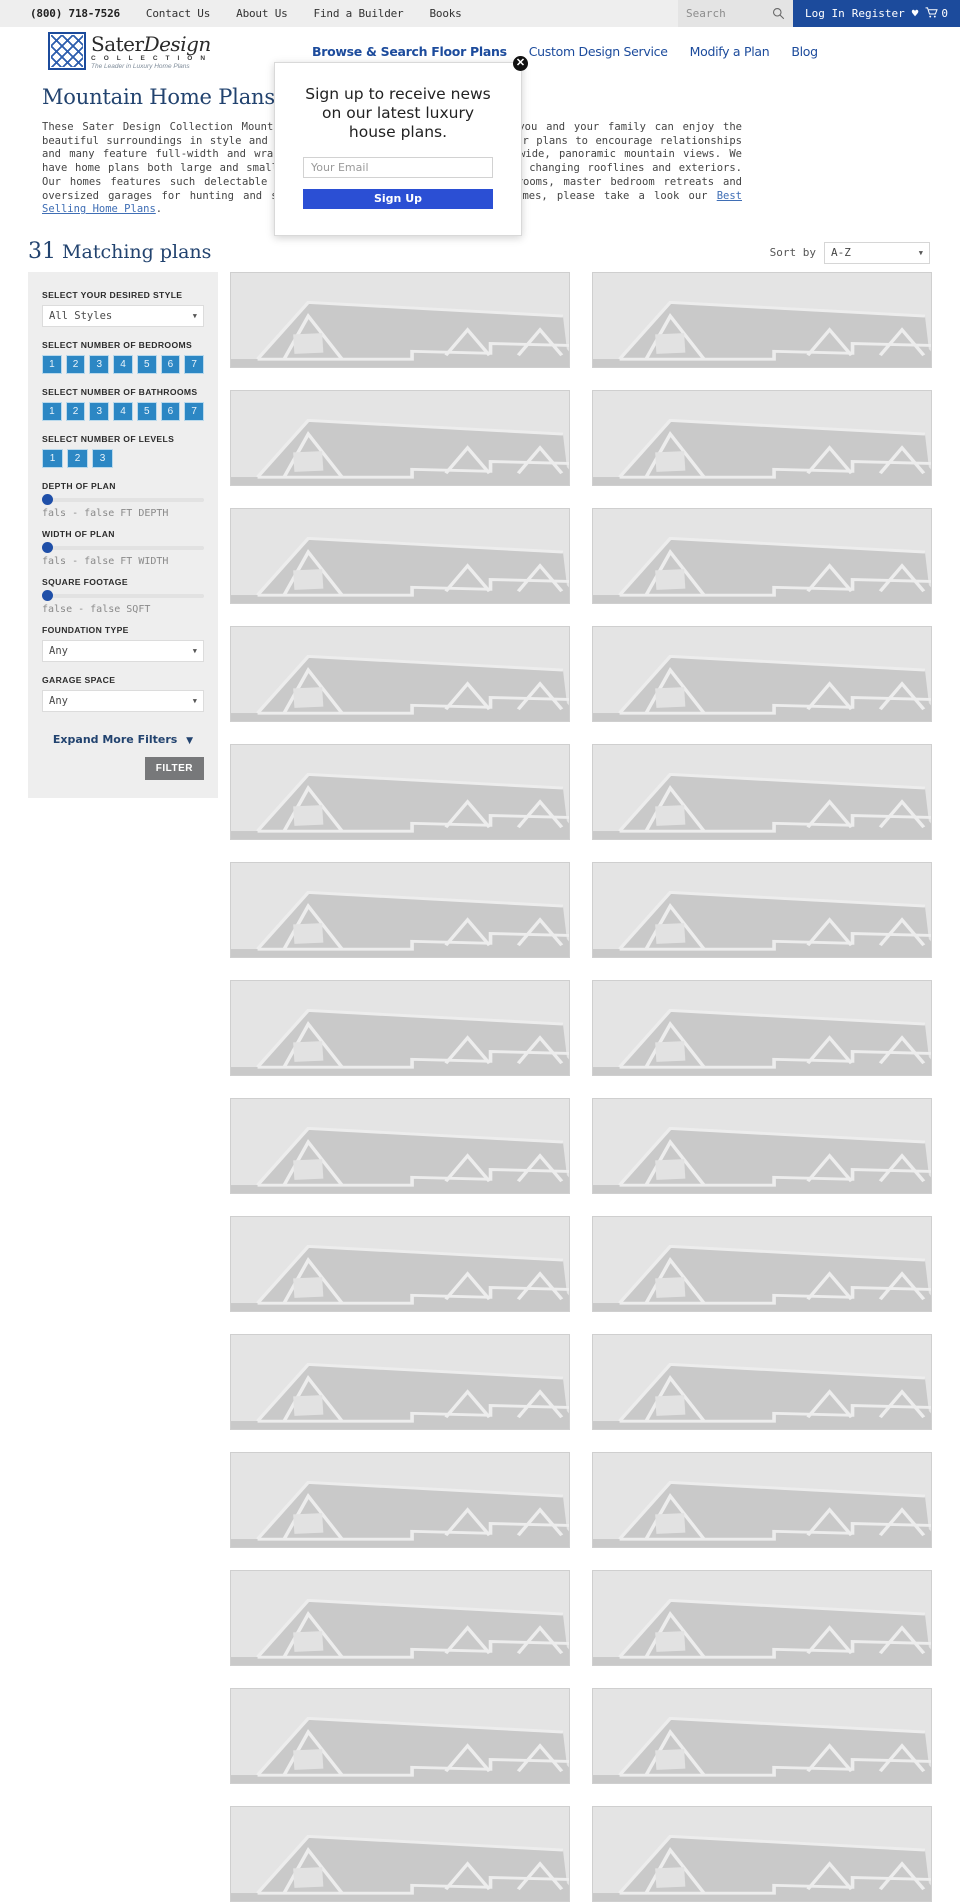 The height and width of the screenshot is (1902, 960). What do you see at coordinates (825, 13) in the screenshot?
I see `log-in-link: Log In` at bounding box center [825, 13].